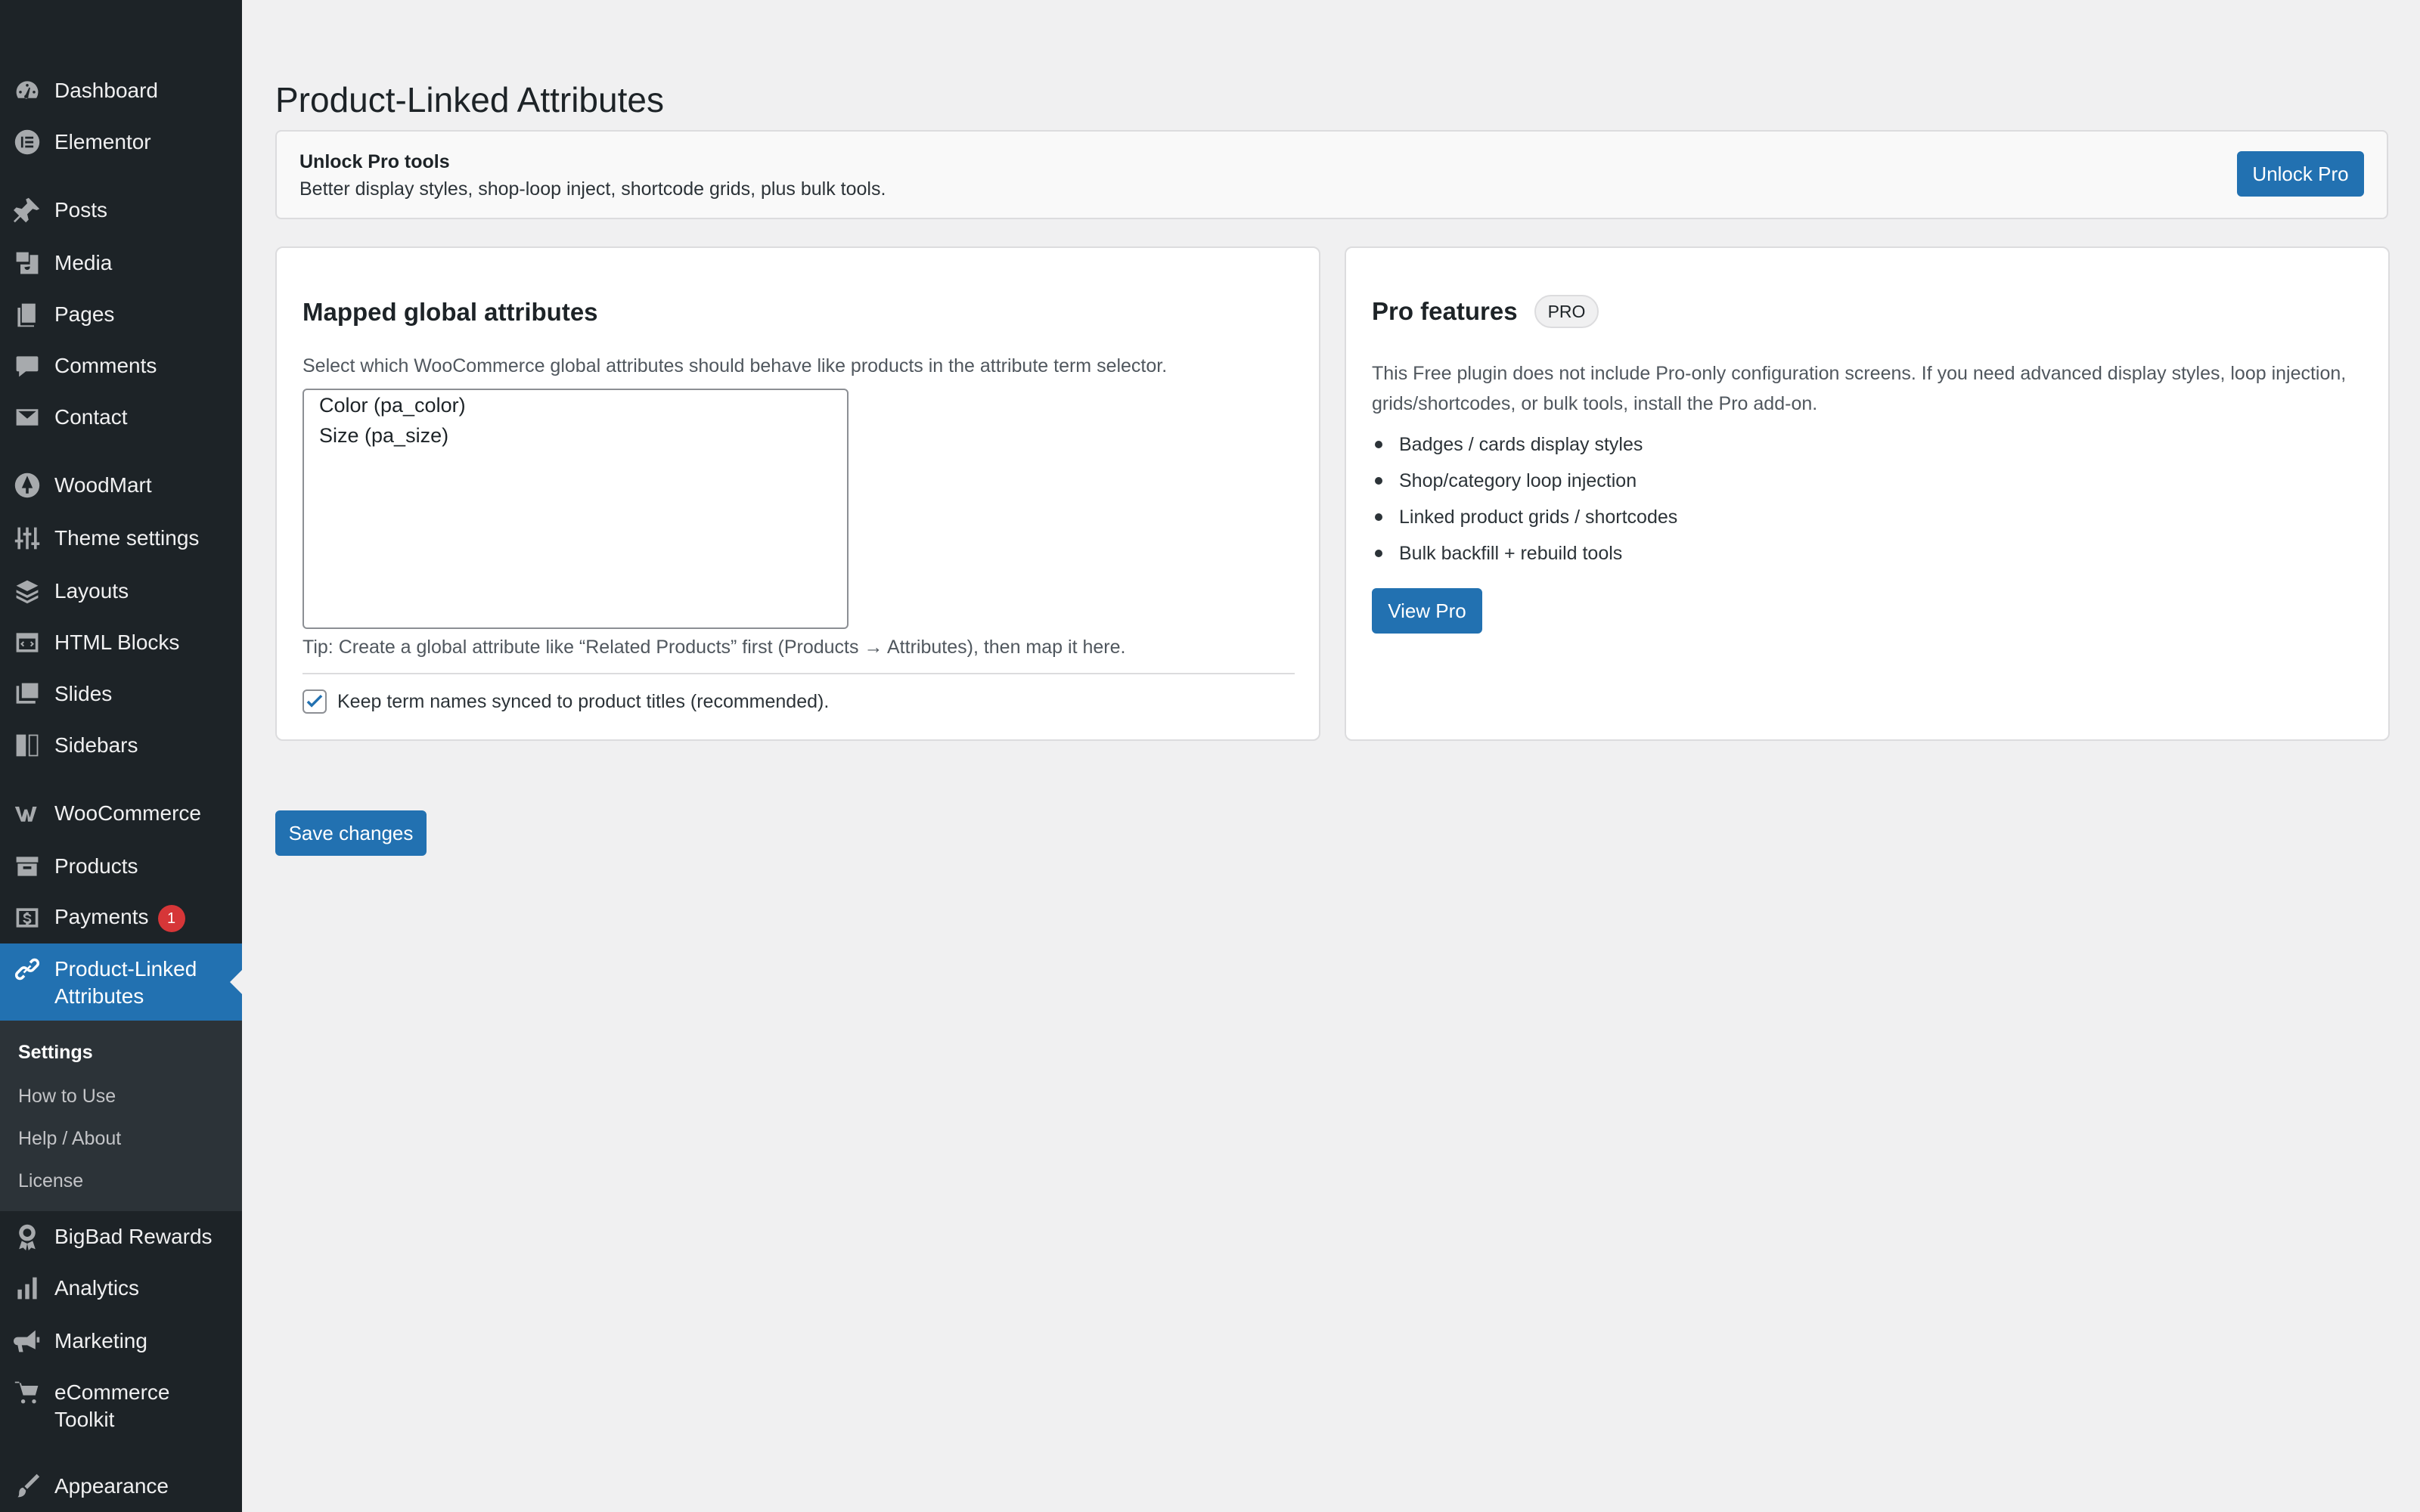 The height and width of the screenshot is (1512, 2420). Describe the element at coordinates (117, 642) in the screenshot. I see `sidebar-item-label: HTML Blocks` at that location.